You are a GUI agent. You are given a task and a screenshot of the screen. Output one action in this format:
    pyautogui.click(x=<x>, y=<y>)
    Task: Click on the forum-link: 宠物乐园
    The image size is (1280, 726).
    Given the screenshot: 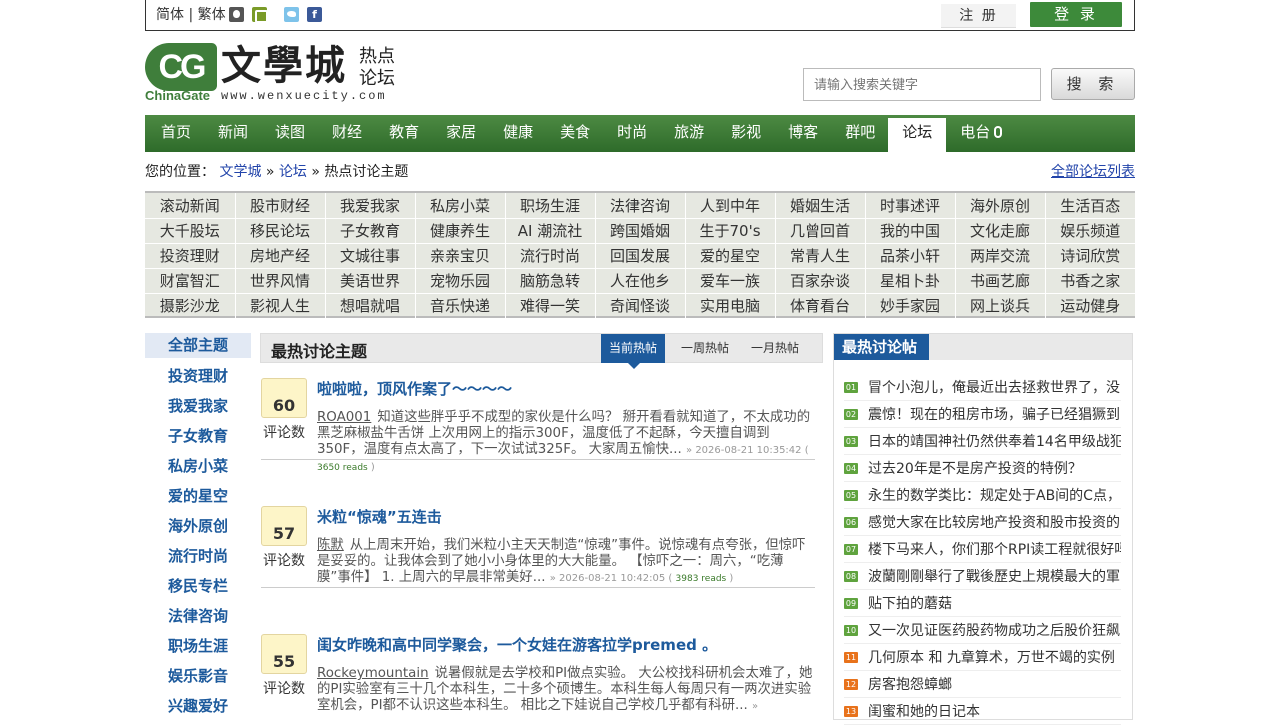 What is the action you would take?
    pyautogui.click(x=460, y=281)
    